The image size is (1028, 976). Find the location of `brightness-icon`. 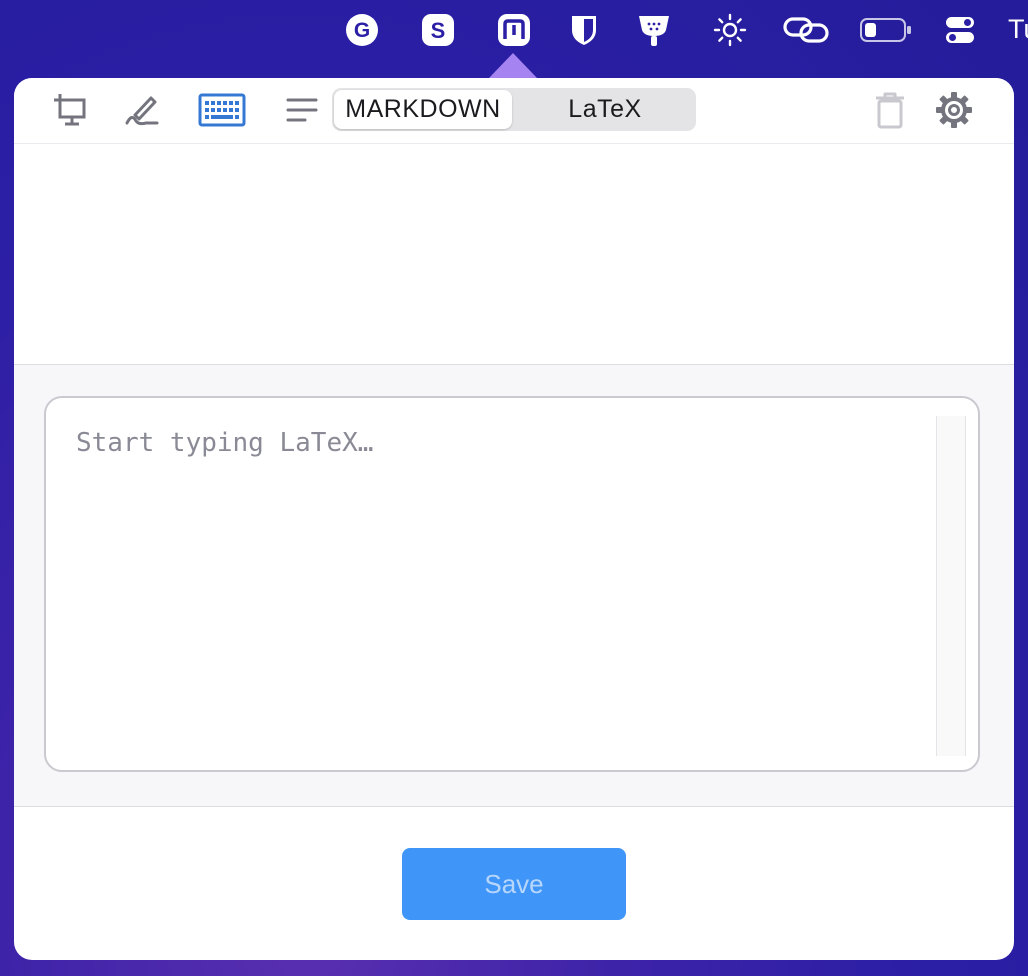

brightness-icon is located at coordinates (730, 30).